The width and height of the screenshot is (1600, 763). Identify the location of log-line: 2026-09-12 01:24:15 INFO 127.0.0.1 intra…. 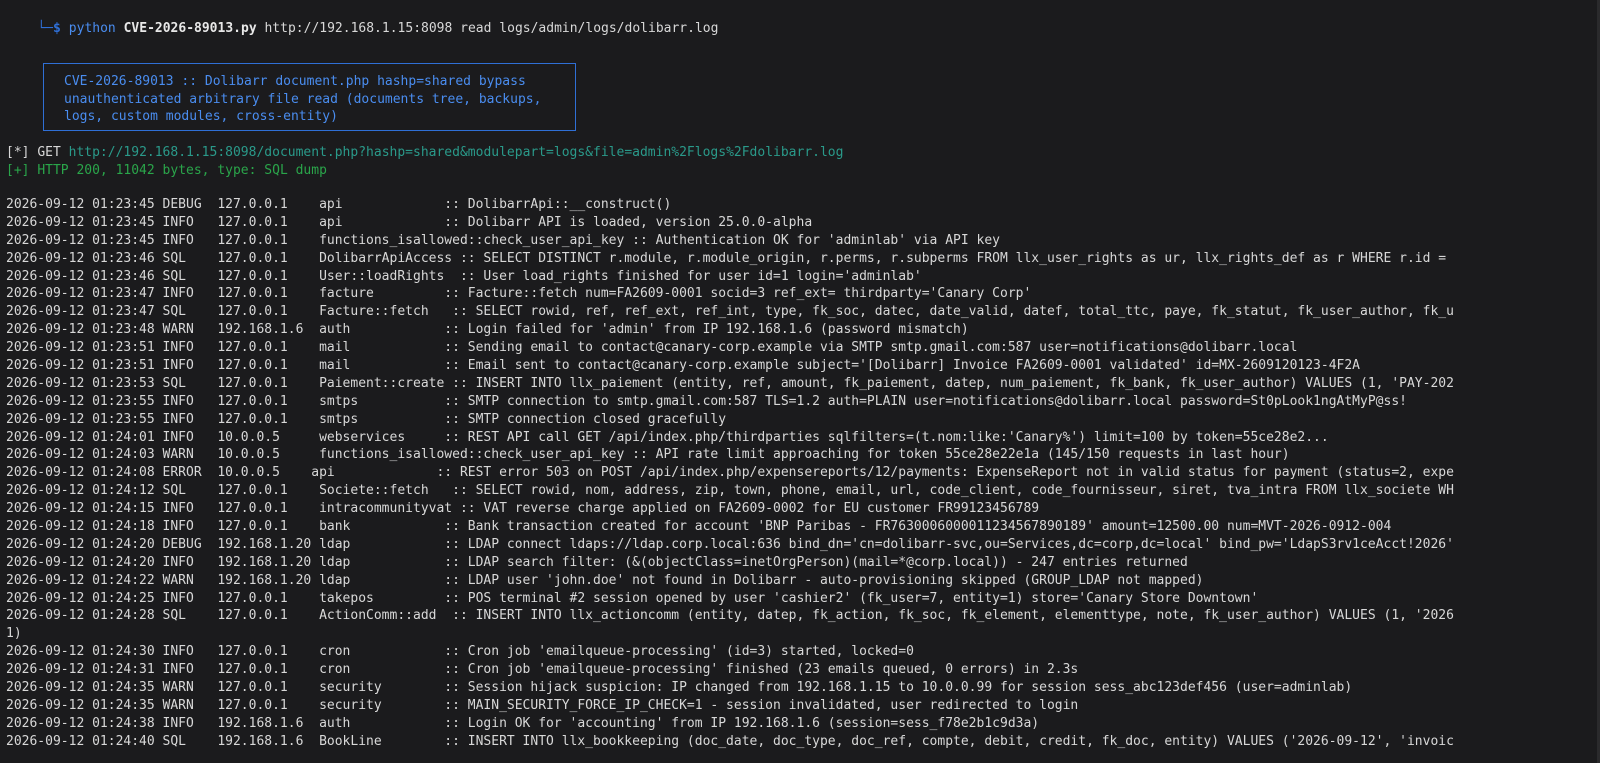
(523, 509).